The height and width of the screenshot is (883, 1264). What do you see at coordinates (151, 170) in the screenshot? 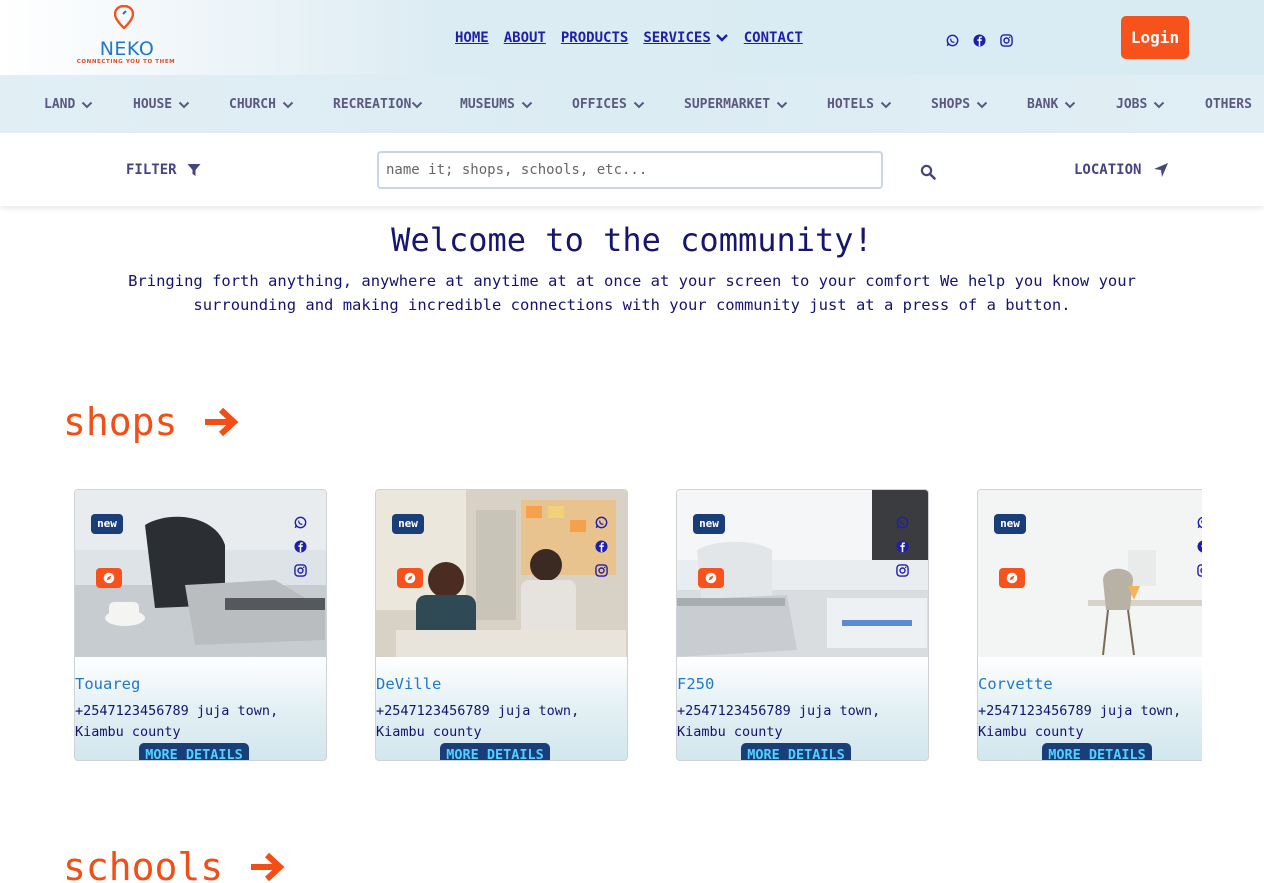
I see `filter-label: FILTER` at bounding box center [151, 170].